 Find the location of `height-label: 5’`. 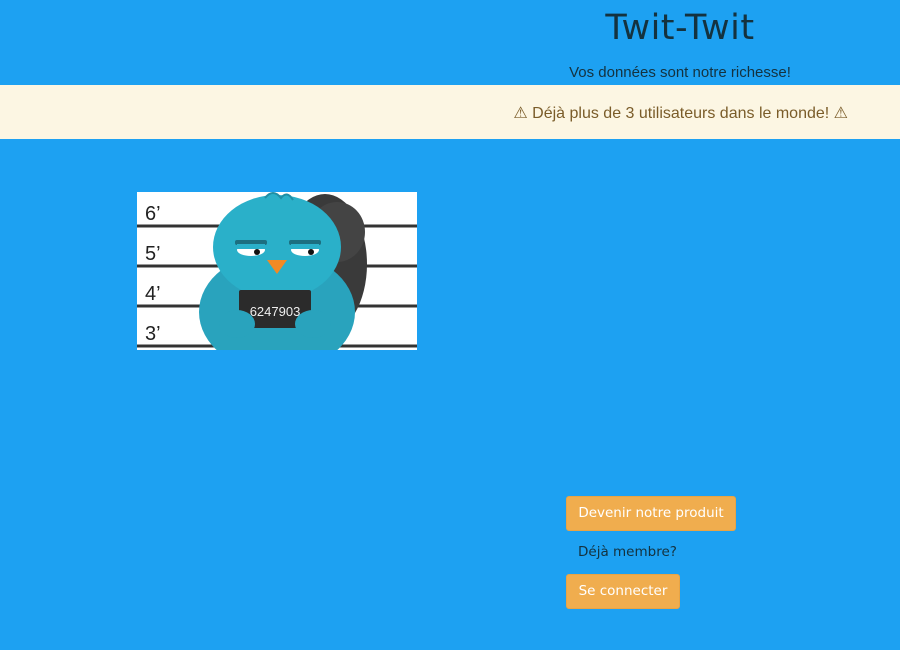

height-label: 5’ is located at coordinates (153, 254).